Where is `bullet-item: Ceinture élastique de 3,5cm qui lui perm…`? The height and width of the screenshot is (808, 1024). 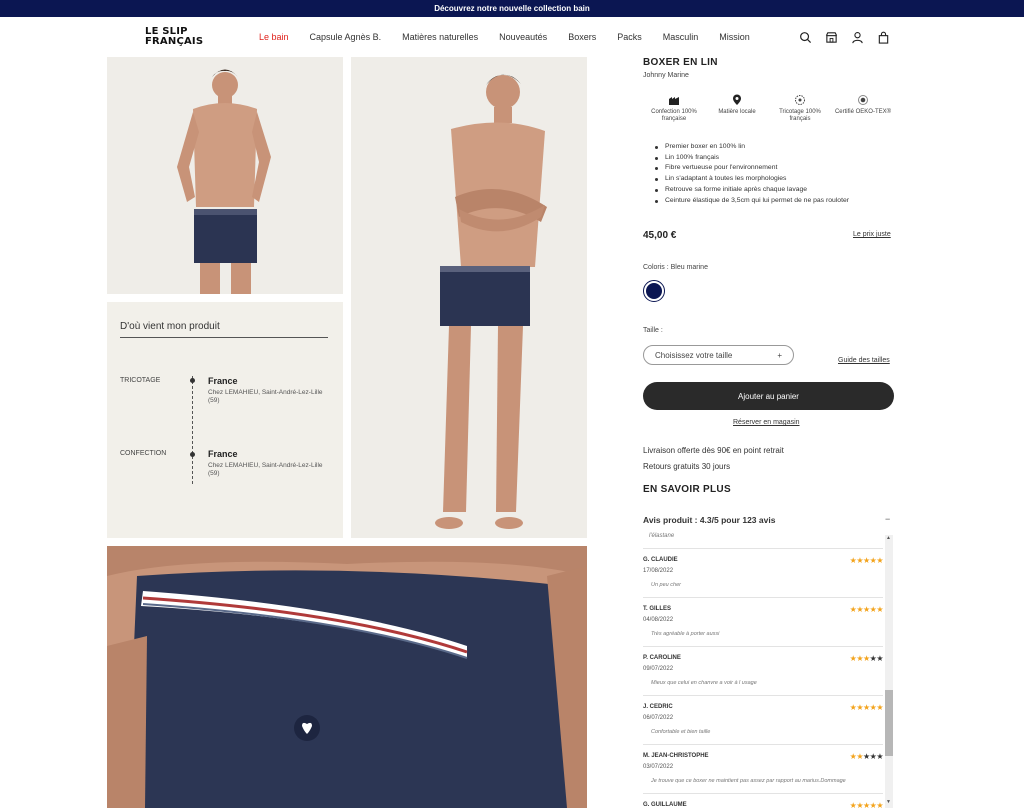 bullet-item: Ceinture élastique de 3,5cm qui lui perm… is located at coordinates (775, 201).